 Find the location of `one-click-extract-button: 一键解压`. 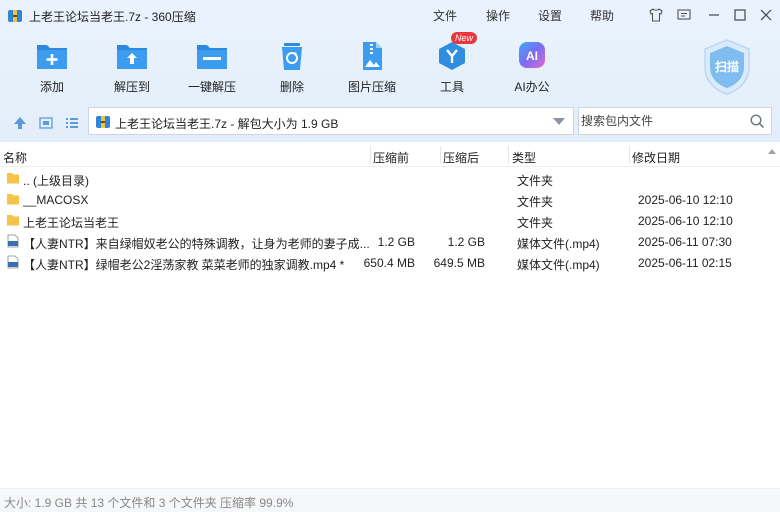

one-click-extract-button: 一键解压 is located at coordinates (212, 68).